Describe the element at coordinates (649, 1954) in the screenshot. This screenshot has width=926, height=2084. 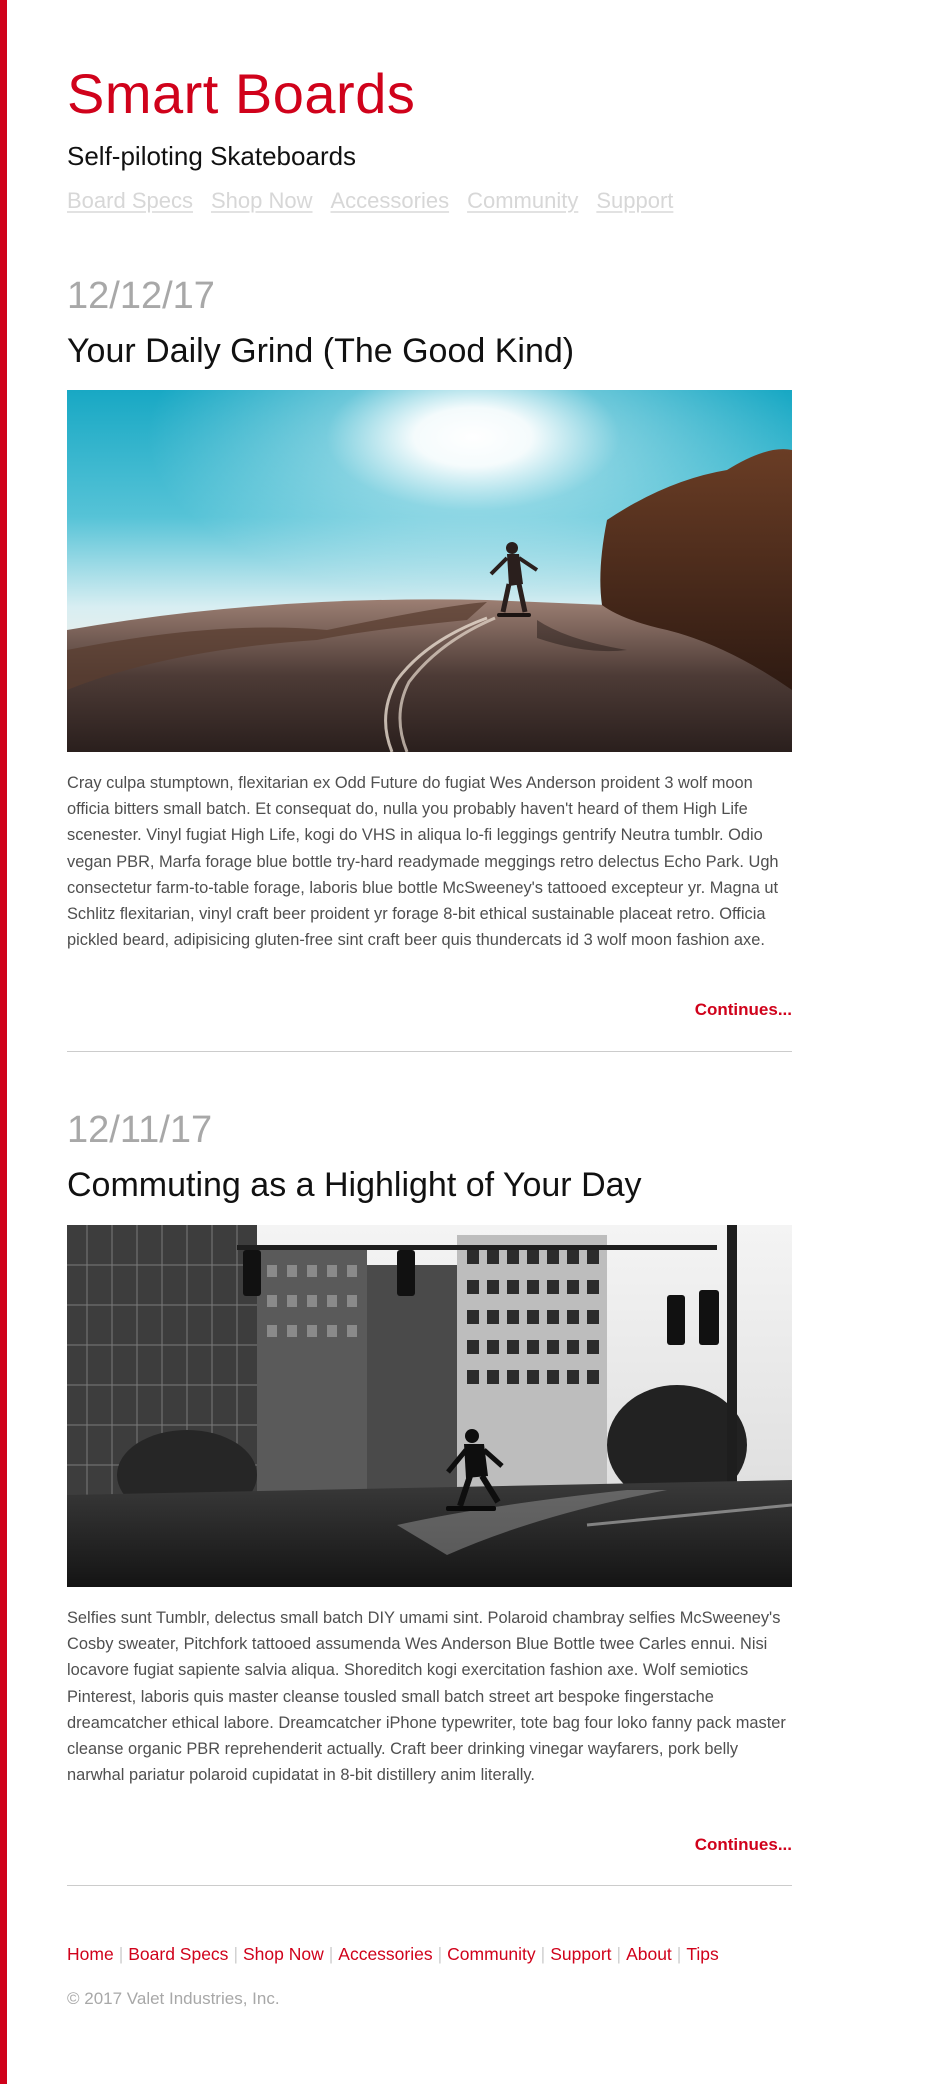
I see `footer-link-about: About` at that location.